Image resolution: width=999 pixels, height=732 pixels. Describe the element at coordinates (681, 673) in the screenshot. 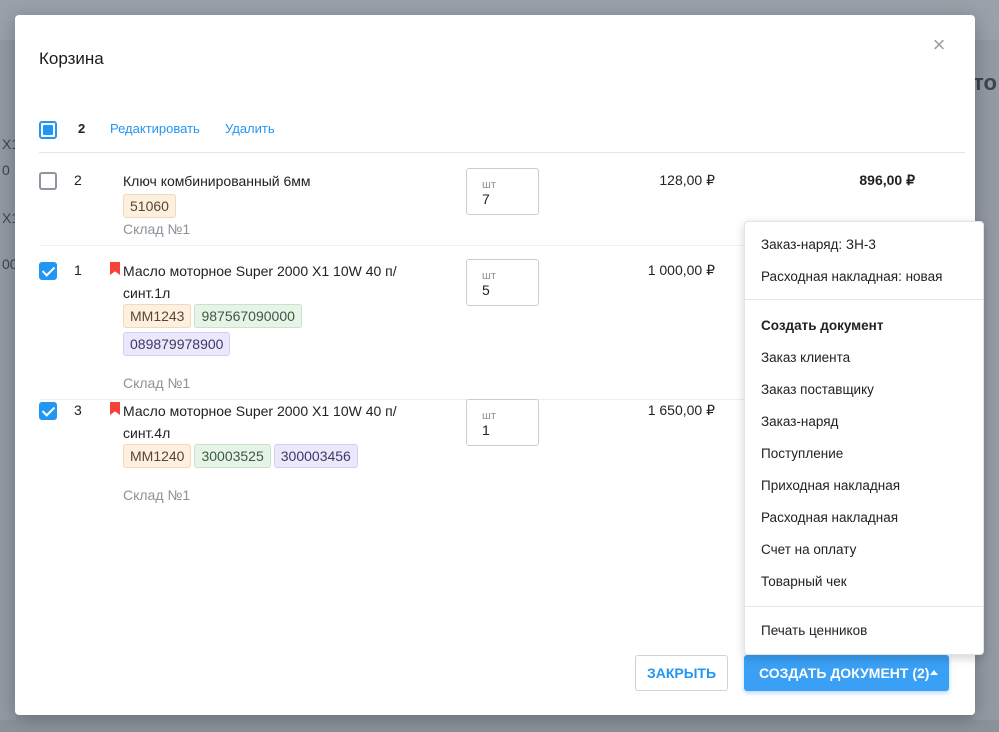

I see `close-button: ЗАКРЫТЬ` at that location.